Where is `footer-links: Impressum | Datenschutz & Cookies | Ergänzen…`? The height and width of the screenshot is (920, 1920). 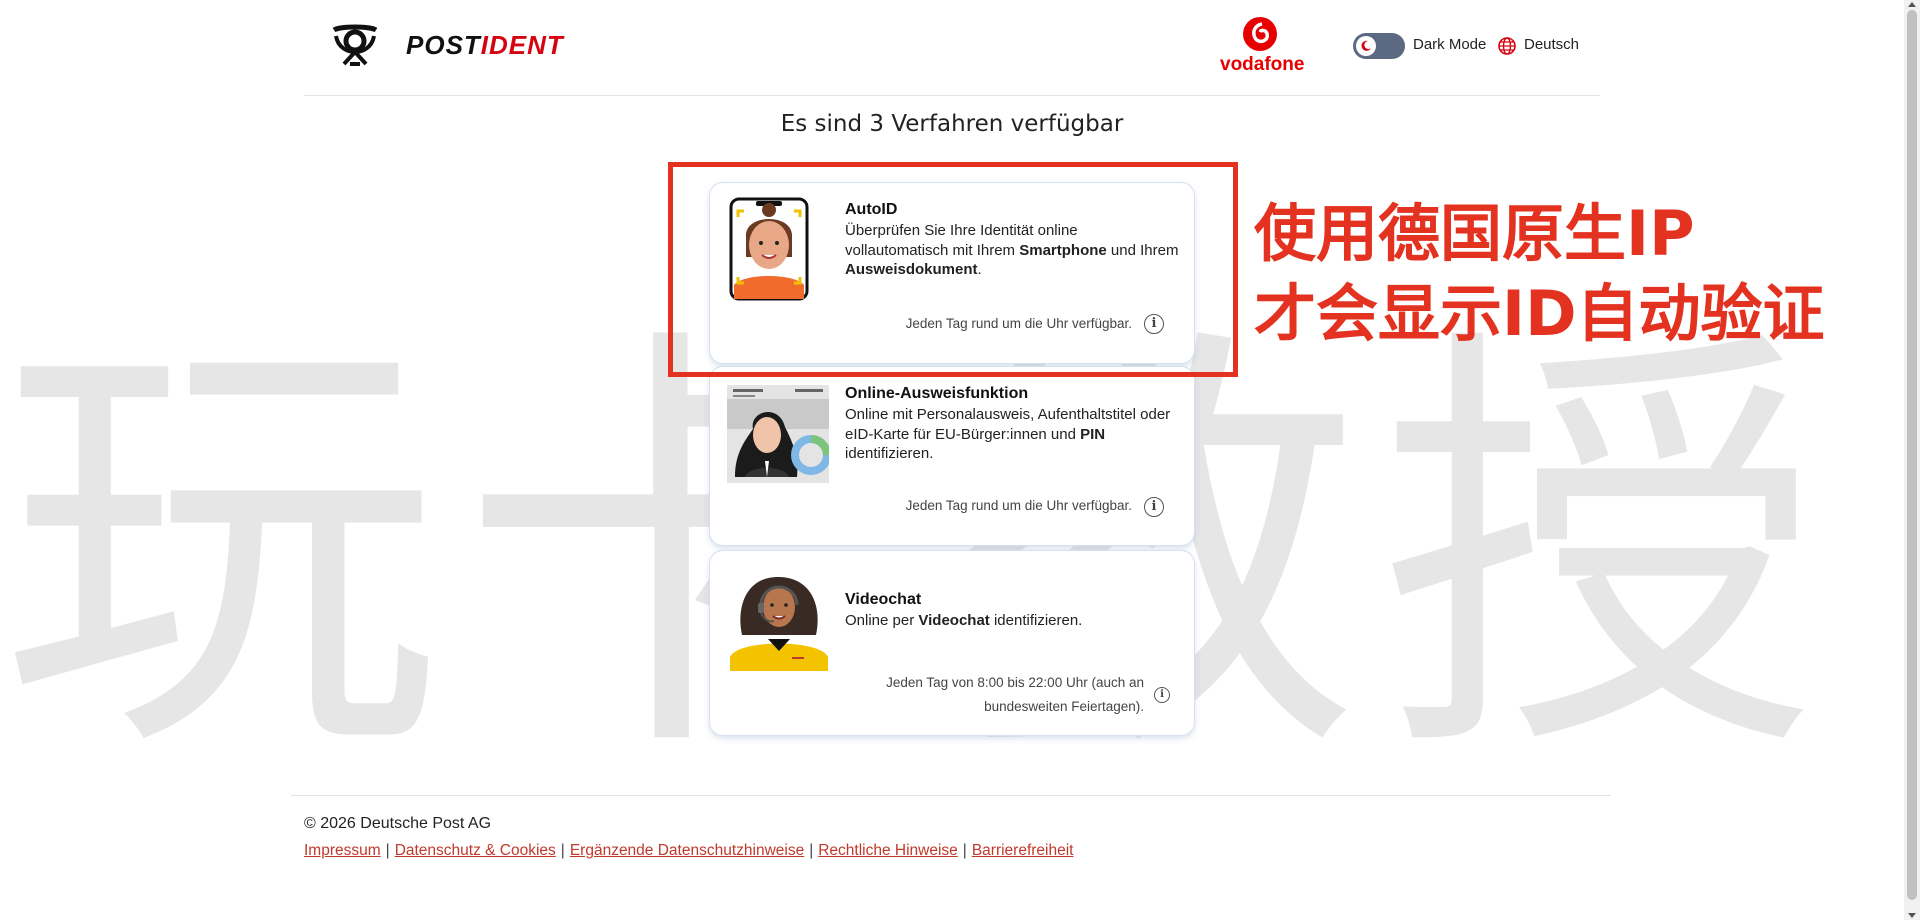 footer-links: Impressum | Datenschutz & Cookies | Ergänzen… is located at coordinates (688, 851).